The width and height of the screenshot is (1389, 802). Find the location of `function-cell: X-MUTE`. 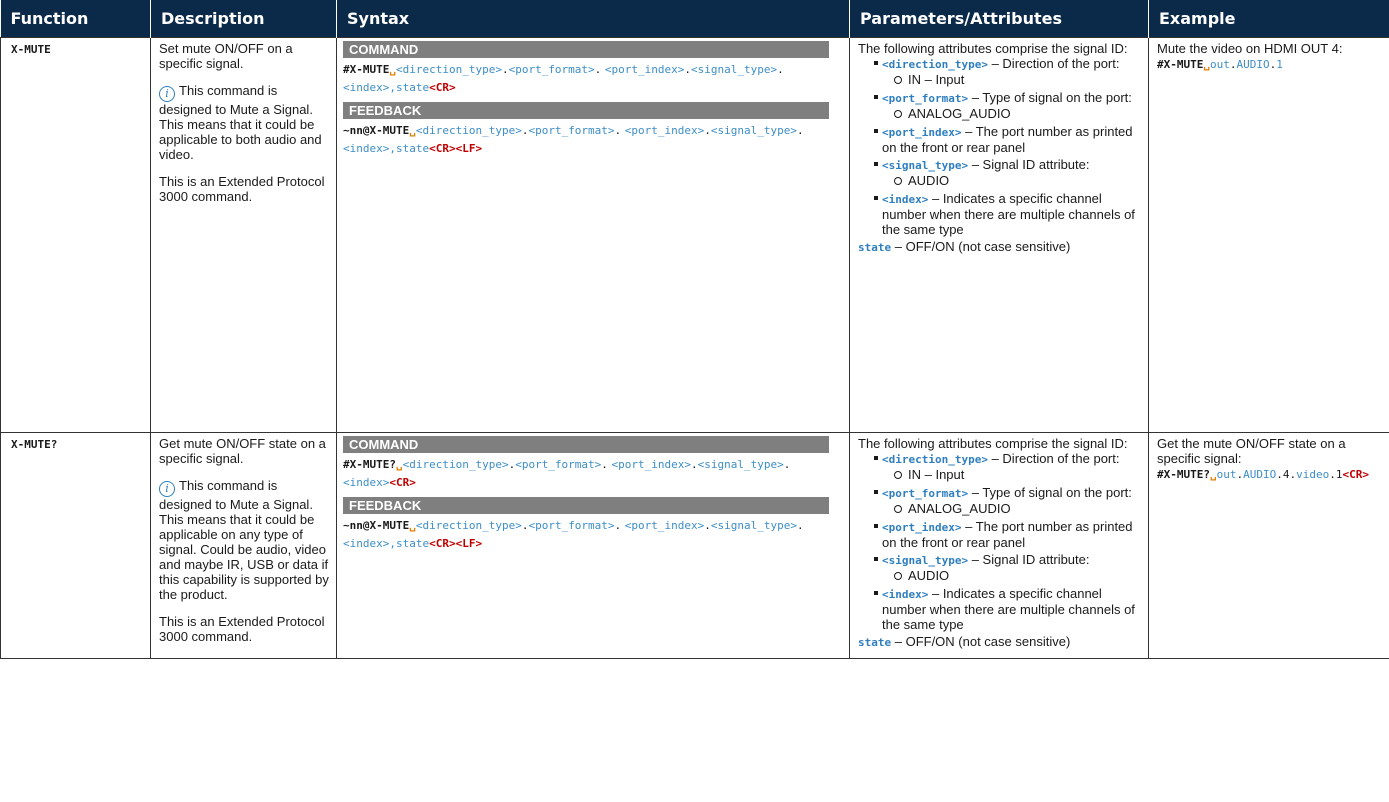

function-cell: X-MUTE is located at coordinates (75, 235).